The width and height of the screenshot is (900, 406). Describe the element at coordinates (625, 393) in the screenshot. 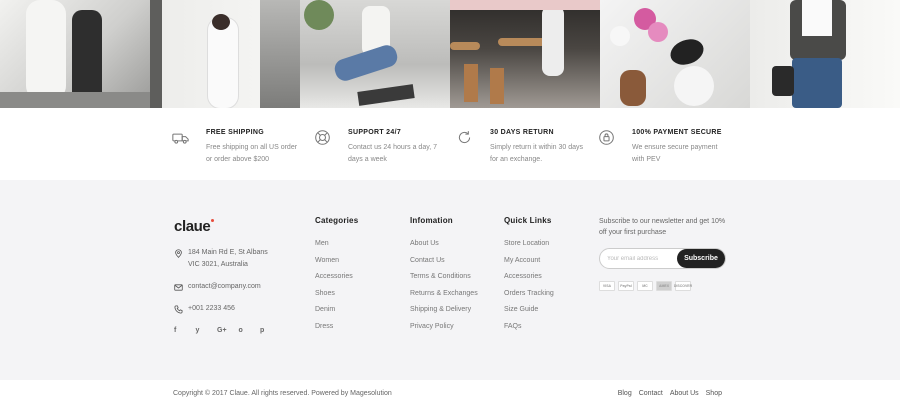

I see `bottom-link-blog: Blog` at that location.